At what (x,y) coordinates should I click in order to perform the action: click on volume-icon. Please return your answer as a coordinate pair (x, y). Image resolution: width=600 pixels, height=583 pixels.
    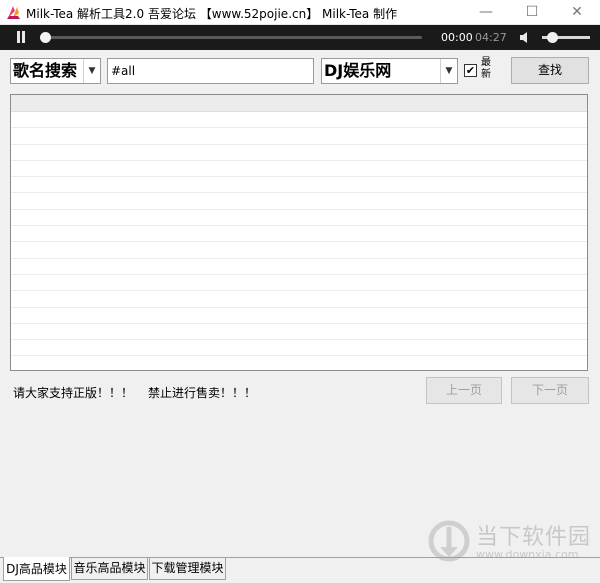
    Looking at the image, I should click on (526, 37).